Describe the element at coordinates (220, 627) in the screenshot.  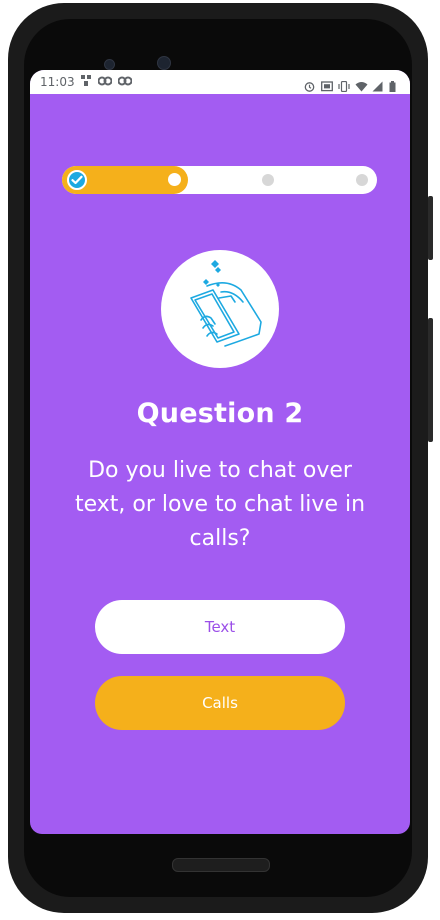
I see `answer-text-button: Text` at that location.